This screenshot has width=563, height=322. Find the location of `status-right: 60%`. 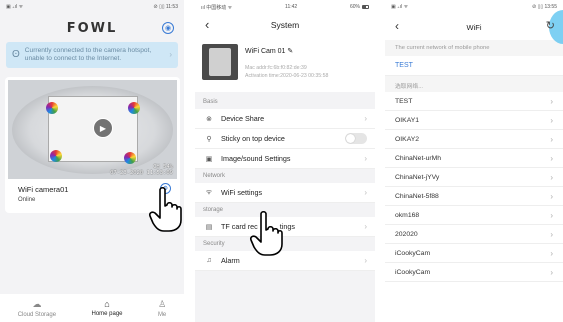

status-right: 60% is located at coordinates (359, 7).